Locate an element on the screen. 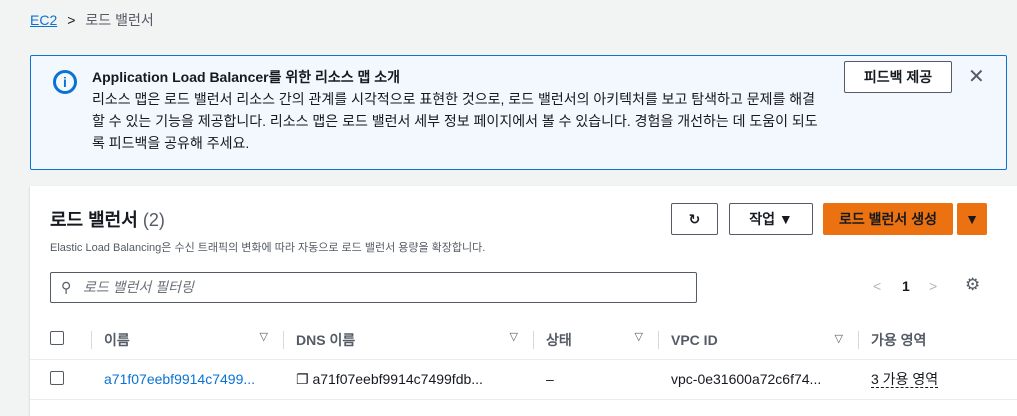 The height and width of the screenshot is (416, 1017). actions-button: 작업 ▼ is located at coordinates (771, 219).